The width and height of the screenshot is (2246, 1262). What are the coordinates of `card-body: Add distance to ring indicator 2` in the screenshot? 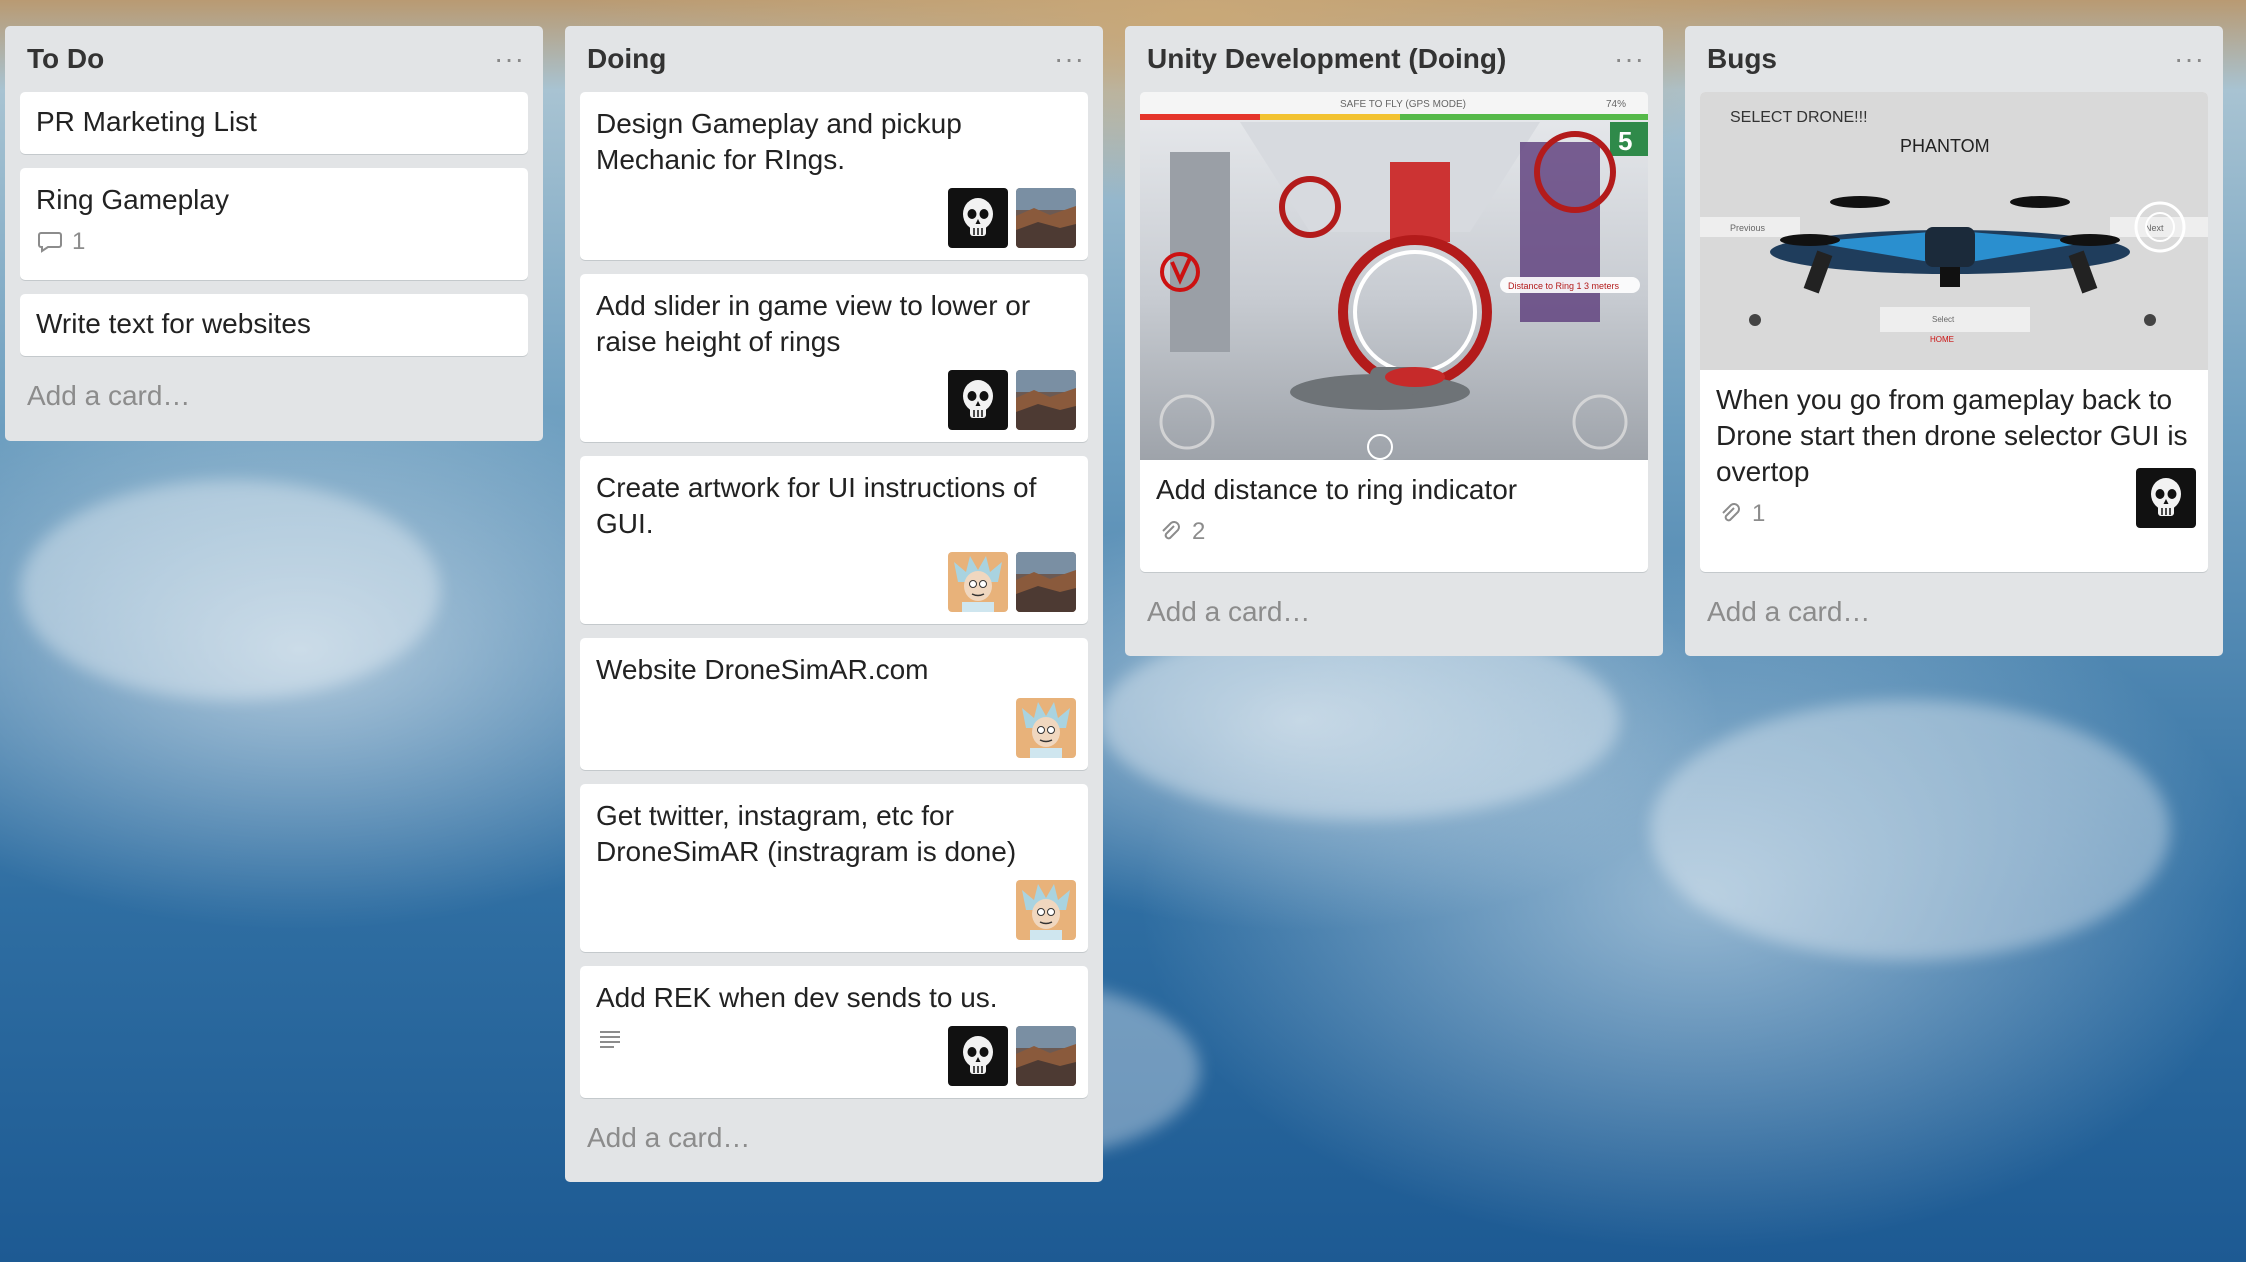 It's located at (1394, 510).